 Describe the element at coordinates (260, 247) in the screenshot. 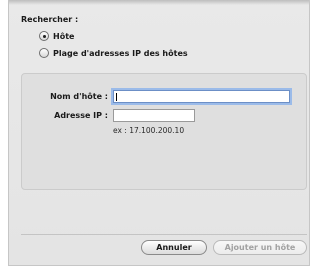

I see `add-host-button: Ajouter un hôte` at that location.